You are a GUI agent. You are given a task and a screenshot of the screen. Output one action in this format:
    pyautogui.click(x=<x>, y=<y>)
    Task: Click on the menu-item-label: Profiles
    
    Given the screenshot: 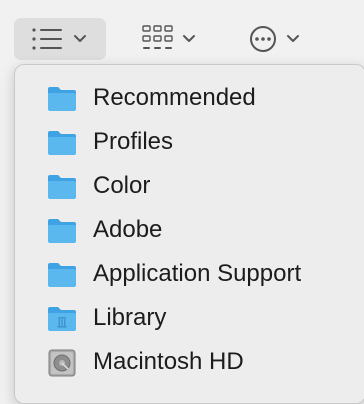 What is the action you would take?
    pyautogui.click(x=133, y=141)
    